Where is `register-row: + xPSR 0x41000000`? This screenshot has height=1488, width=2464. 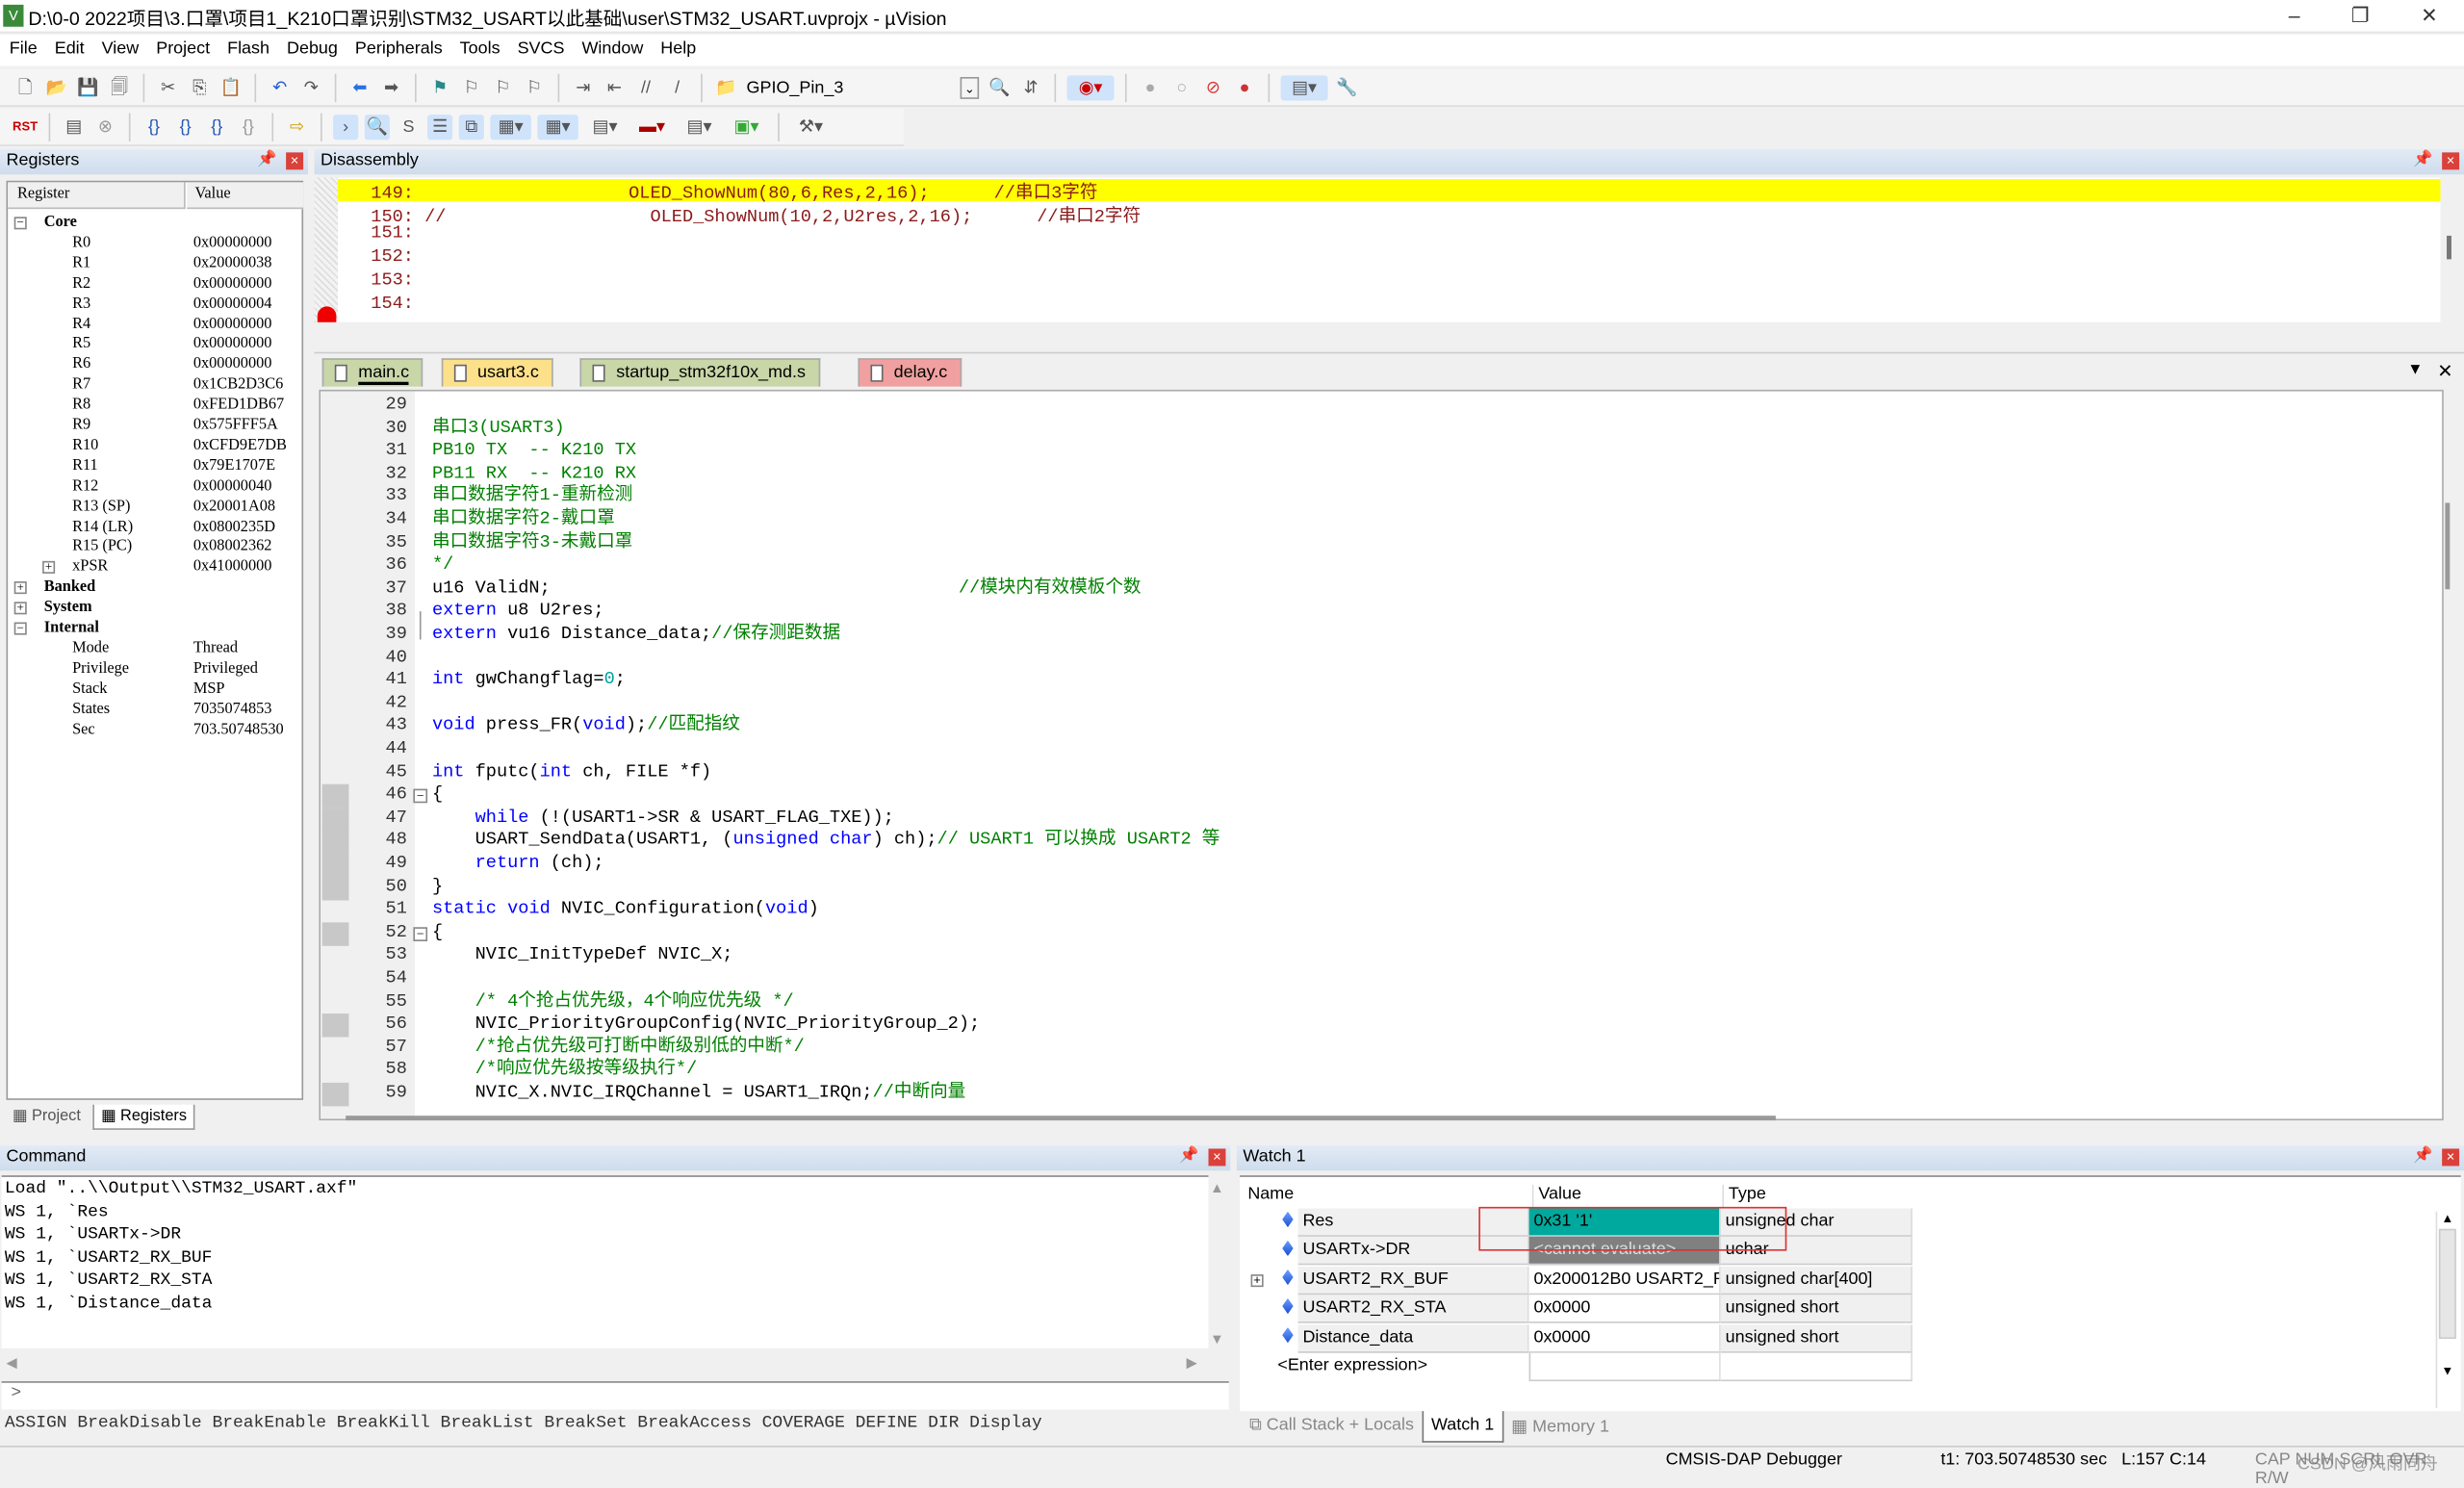
register-row: + xPSR 0x41000000 is located at coordinates (154, 568).